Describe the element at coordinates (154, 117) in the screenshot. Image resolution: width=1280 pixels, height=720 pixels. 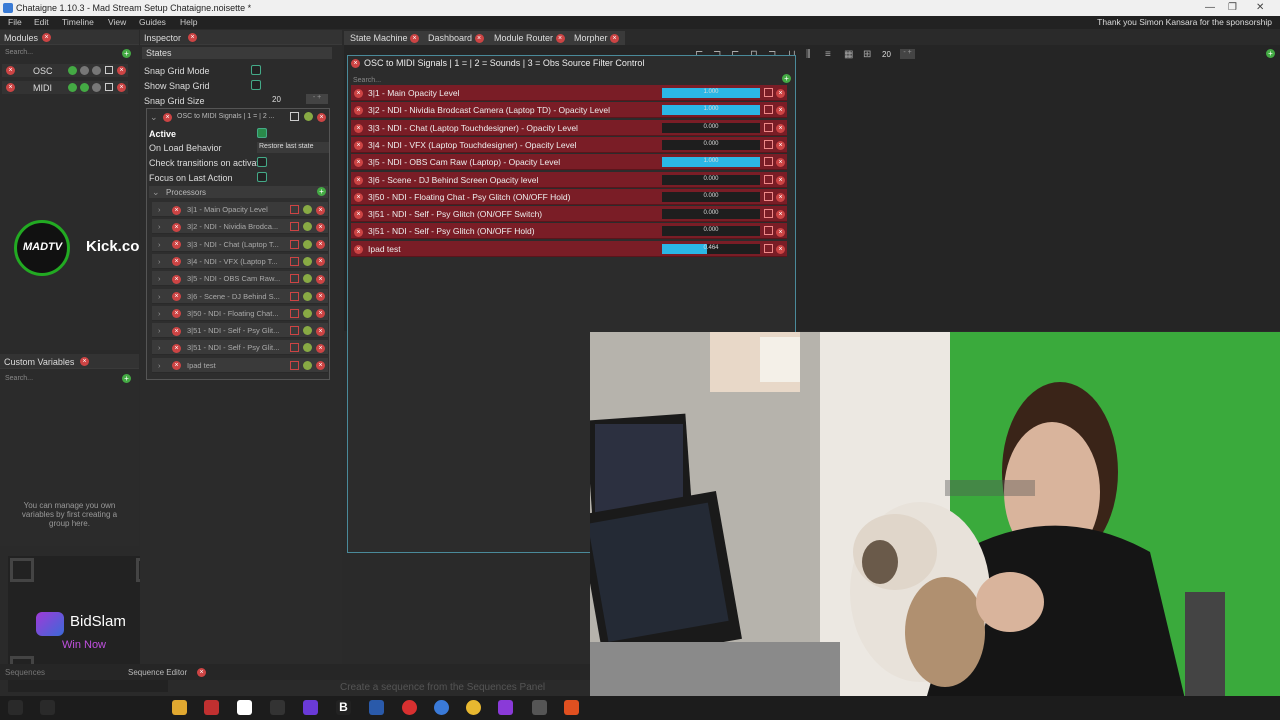
I see `chevron-down-icon: ⌄` at that location.